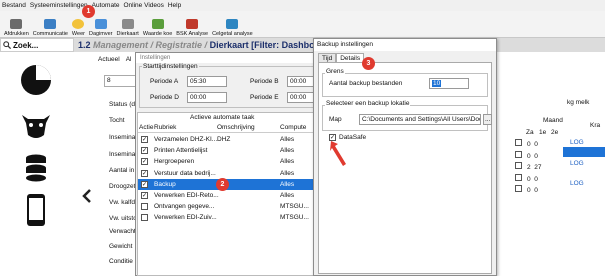 Image resolution: width=605 pixels, height=276 pixels. I want to click on tab-al: Al, so click(129, 61).